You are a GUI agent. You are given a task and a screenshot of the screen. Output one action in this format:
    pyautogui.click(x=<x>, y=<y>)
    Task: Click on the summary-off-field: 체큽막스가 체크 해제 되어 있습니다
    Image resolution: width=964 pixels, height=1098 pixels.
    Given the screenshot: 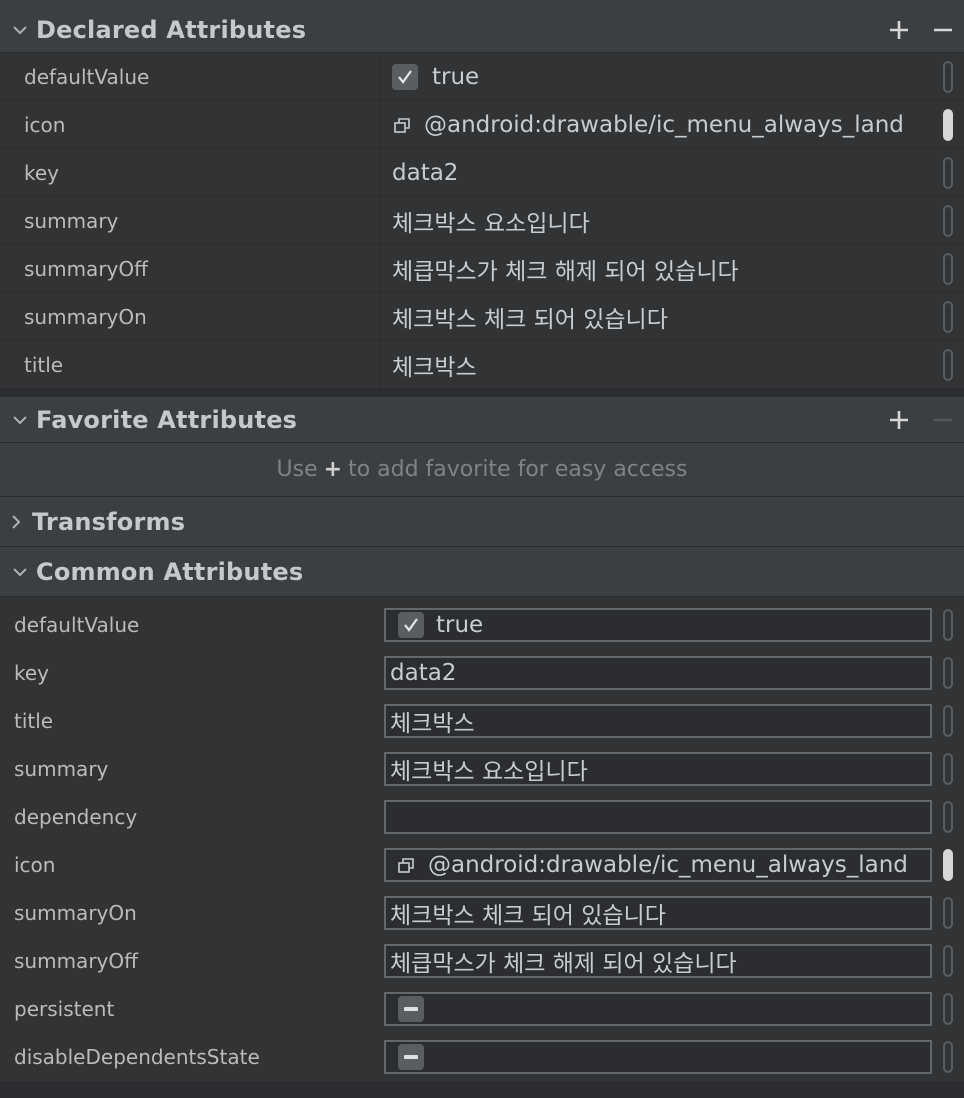 What is the action you would take?
    pyautogui.click(x=658, y=961)
    